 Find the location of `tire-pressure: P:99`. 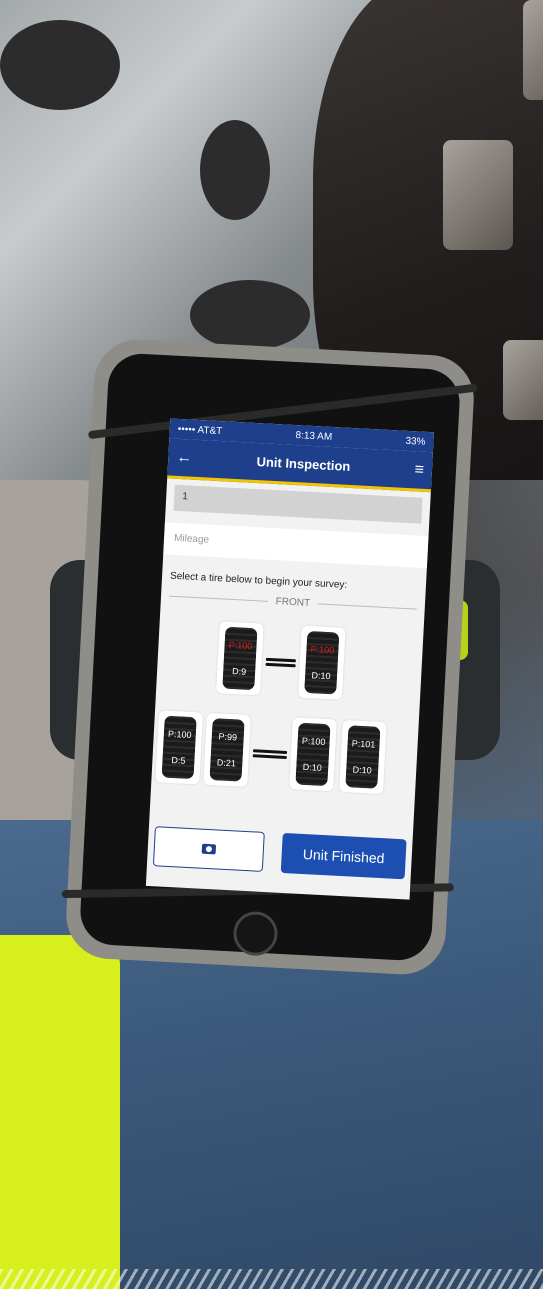

tire-pressure: P:99 is located at coordinates (228, 737).